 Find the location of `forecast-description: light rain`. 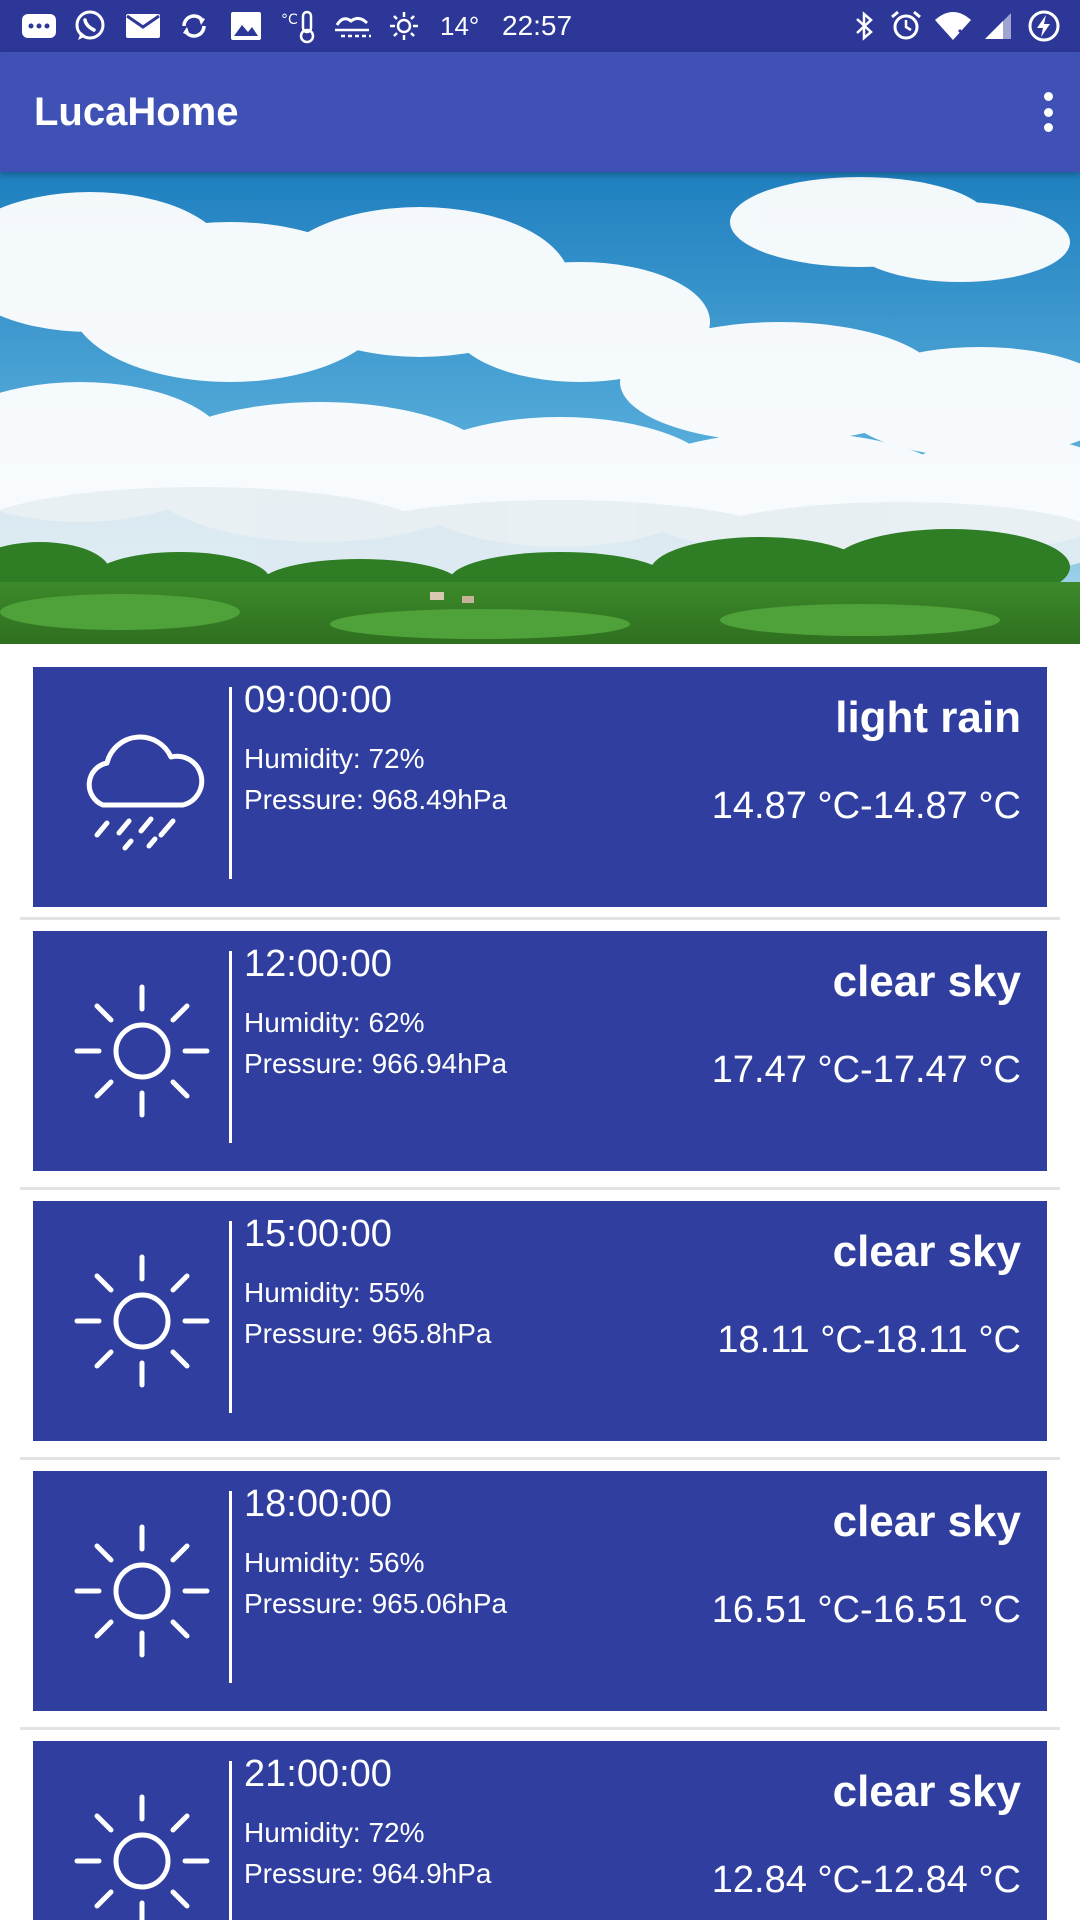

forecast-description: light rain is located at coordinates (928, 717).